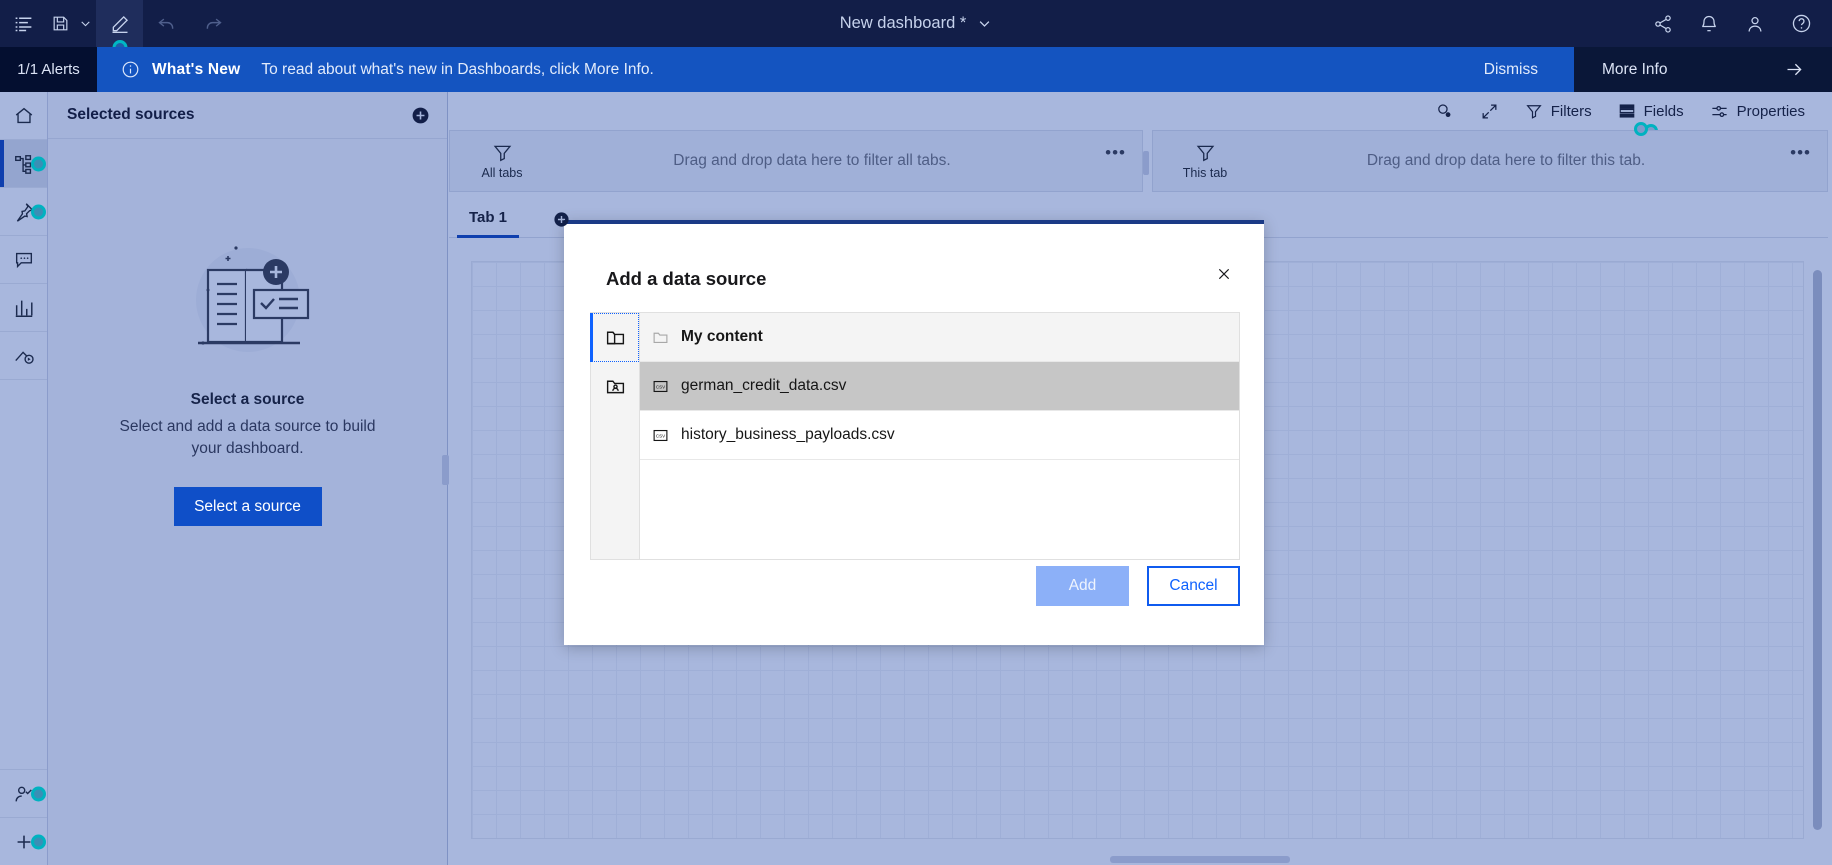  Describe the element at coordinates (686, 278) in the screenshot. I see `dialog-title: Add a data source` at that location.